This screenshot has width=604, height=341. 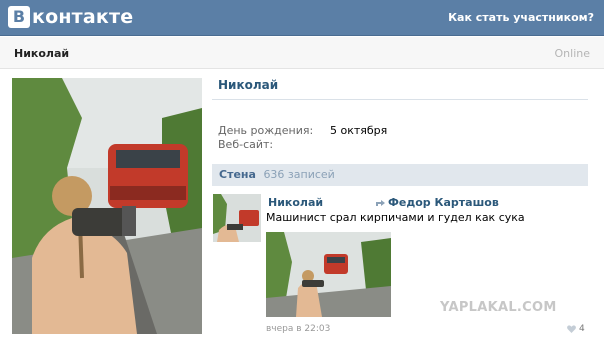 I want to click on post-author: Николай, so click(x=295, y=202).